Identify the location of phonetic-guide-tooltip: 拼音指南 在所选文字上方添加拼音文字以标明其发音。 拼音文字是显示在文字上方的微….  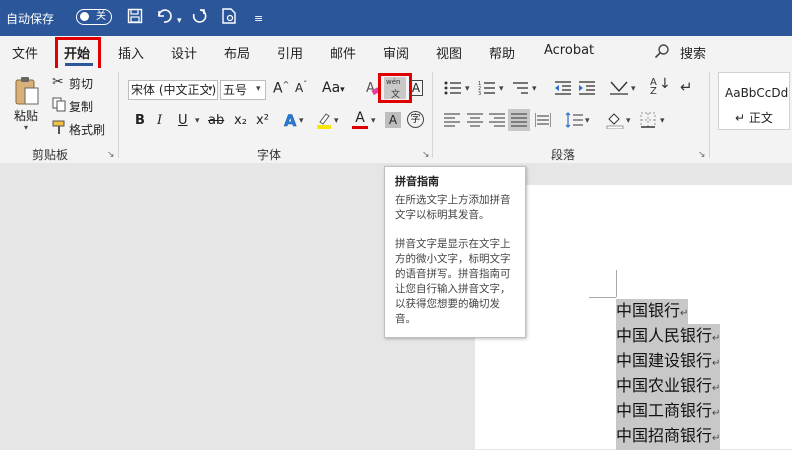
(455, 252).